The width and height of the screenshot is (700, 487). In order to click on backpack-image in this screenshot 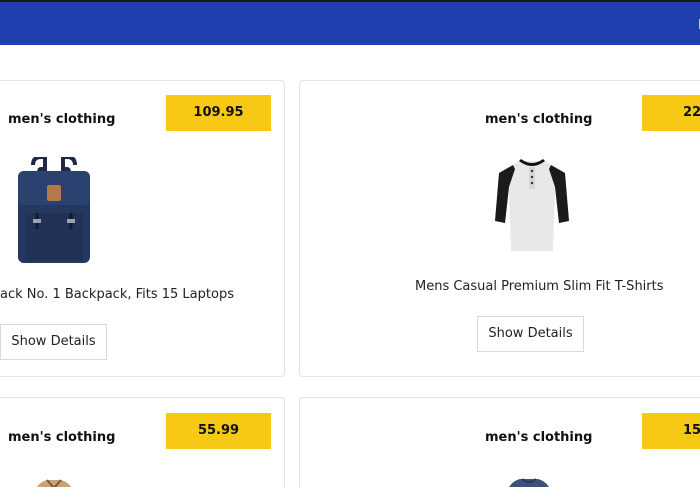, I will do `click(54, 210)`.